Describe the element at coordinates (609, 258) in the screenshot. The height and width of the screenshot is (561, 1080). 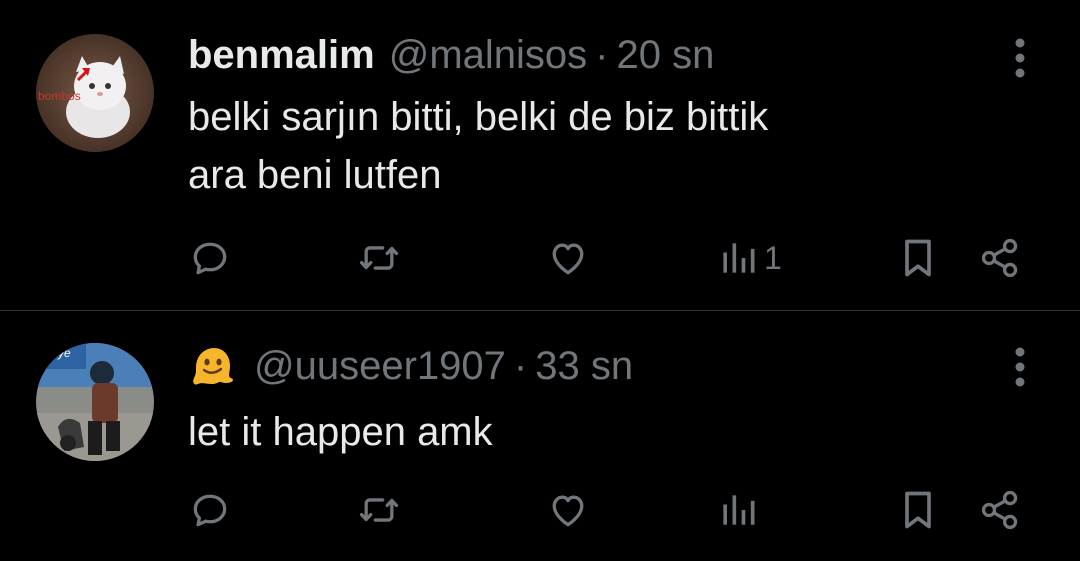
I see `action-bar: 1` at that location.